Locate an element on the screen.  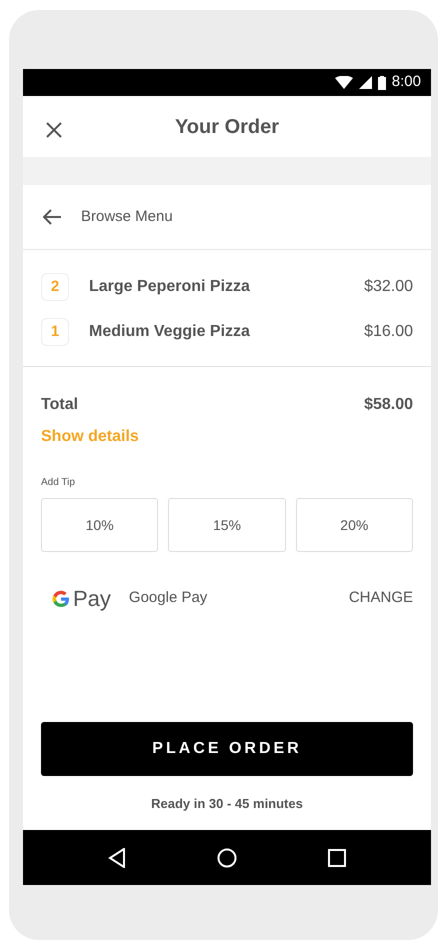
quantity-badge: 1 is located at coordinates (55, 332).